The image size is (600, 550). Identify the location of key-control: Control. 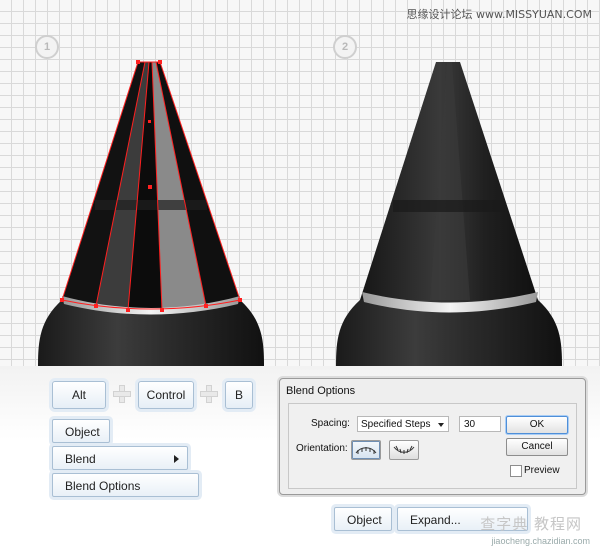
(166, 395).